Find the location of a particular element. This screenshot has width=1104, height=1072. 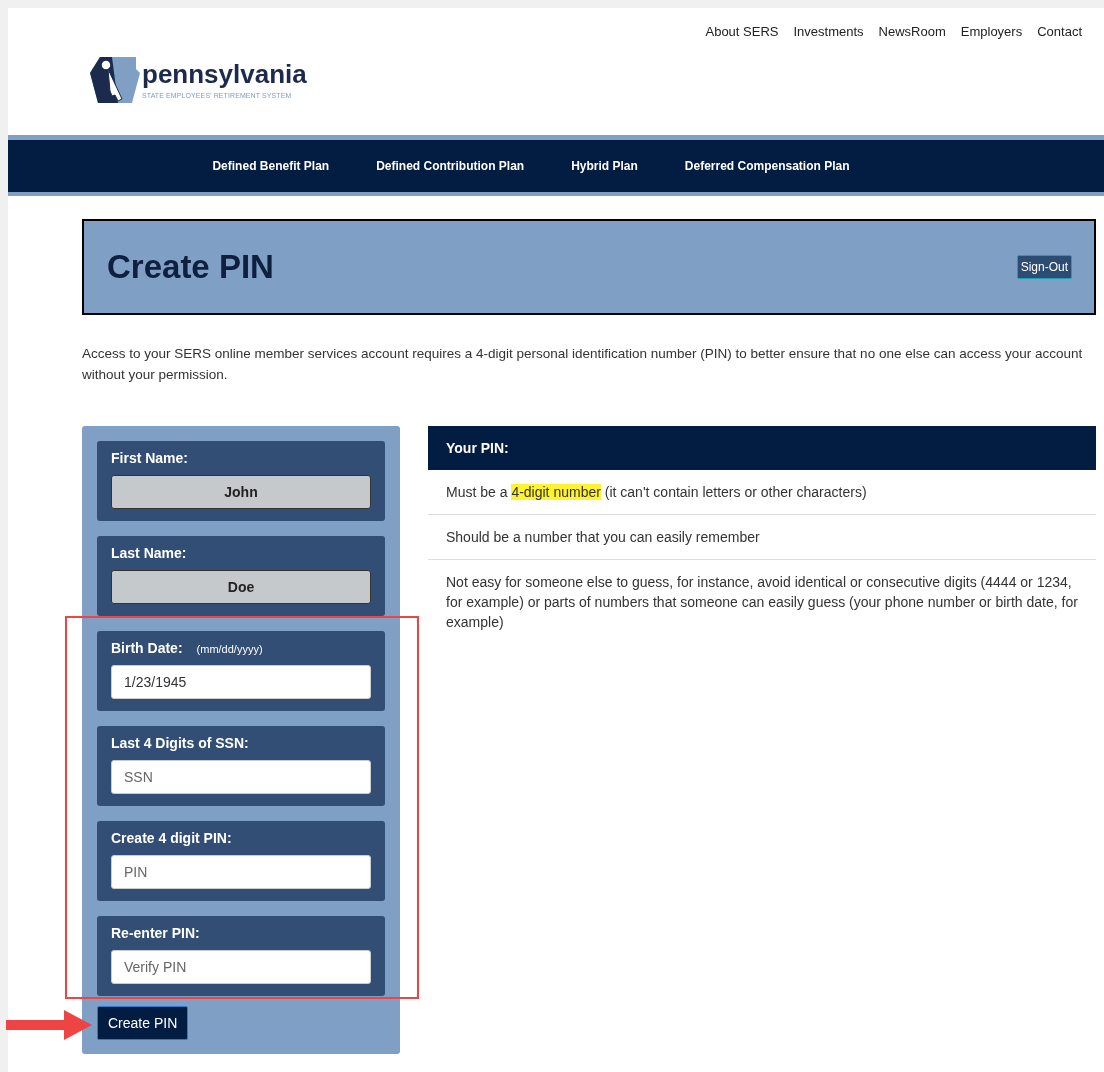

readonly-field: John is located at coordinates (241, 492).